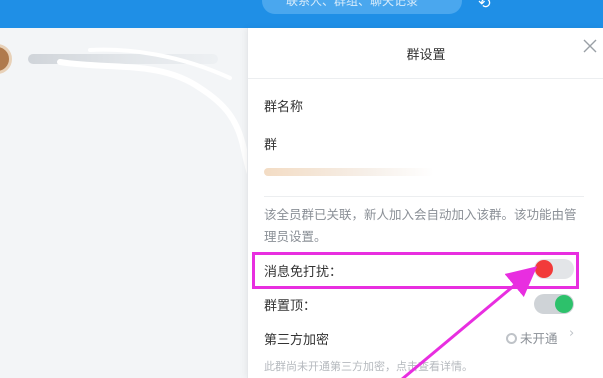 This screenshot has width=603, height=378. I want to click on panel-title: 群设置, so click(426, 55).